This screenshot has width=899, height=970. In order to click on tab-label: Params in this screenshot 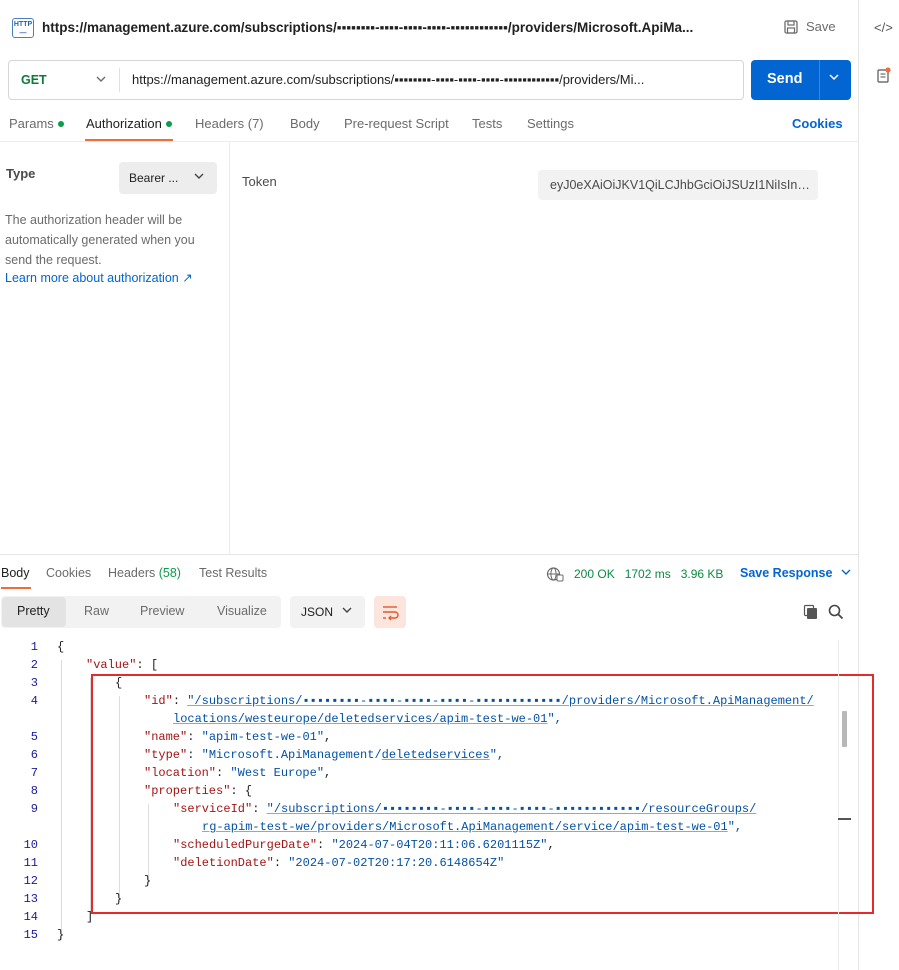, I will do `click(31, 123)`.